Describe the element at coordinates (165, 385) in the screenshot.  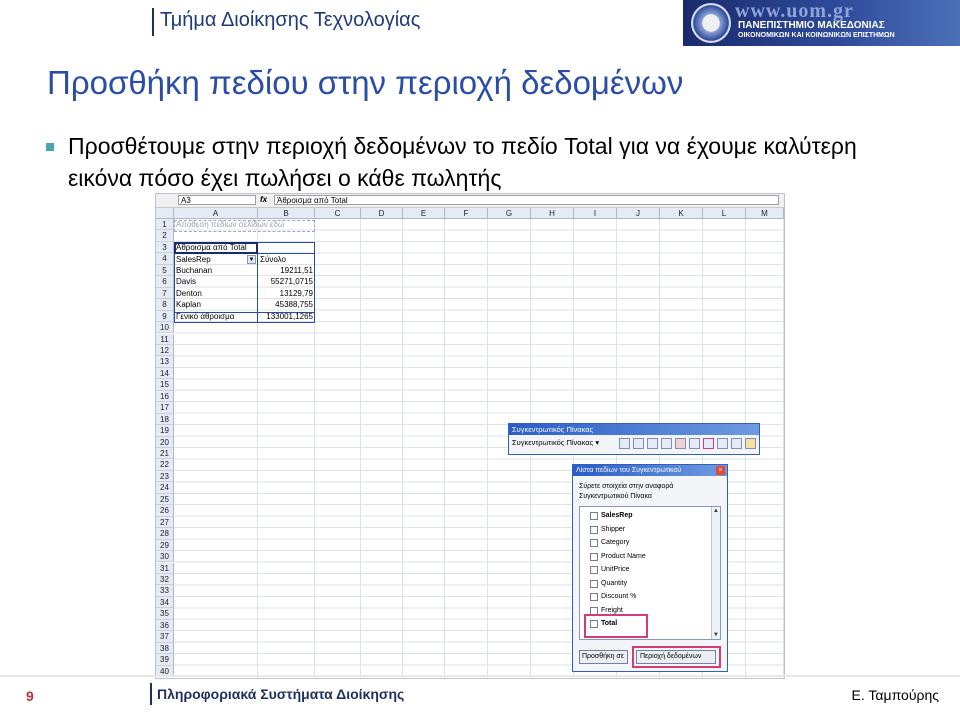
I see `row-header: 15` at that location.